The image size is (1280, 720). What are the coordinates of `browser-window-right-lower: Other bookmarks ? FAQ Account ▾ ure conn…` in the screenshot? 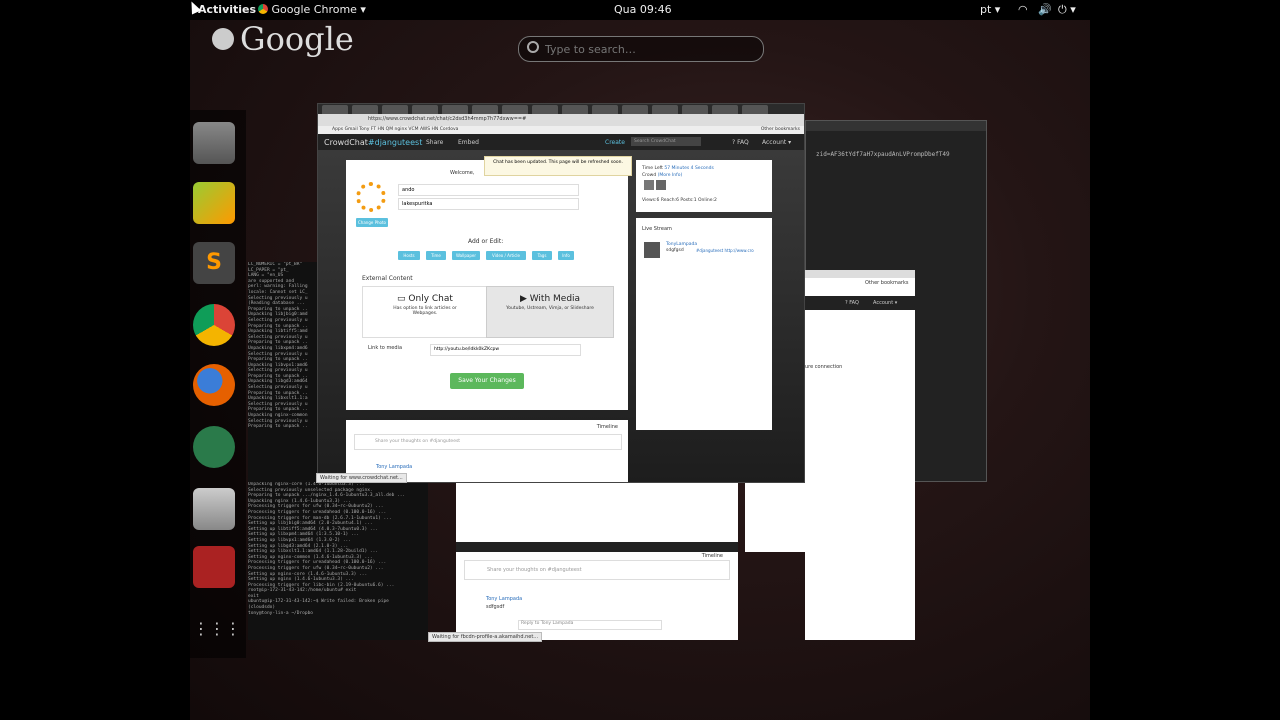 It's located at (860, 455).